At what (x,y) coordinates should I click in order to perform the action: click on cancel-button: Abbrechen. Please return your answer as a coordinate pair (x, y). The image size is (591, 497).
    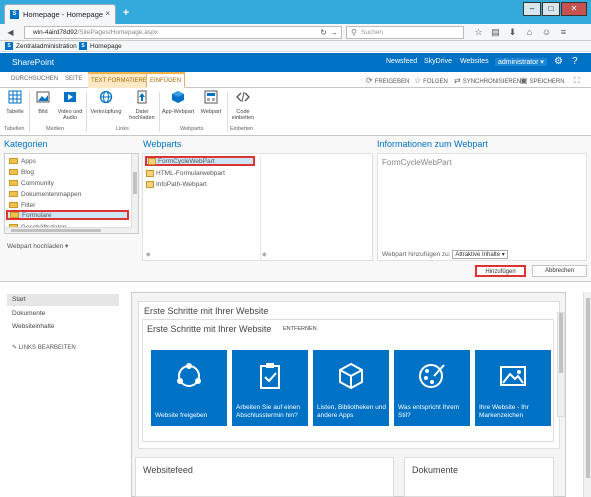
    Looking at the image, I should click on (559, 271).